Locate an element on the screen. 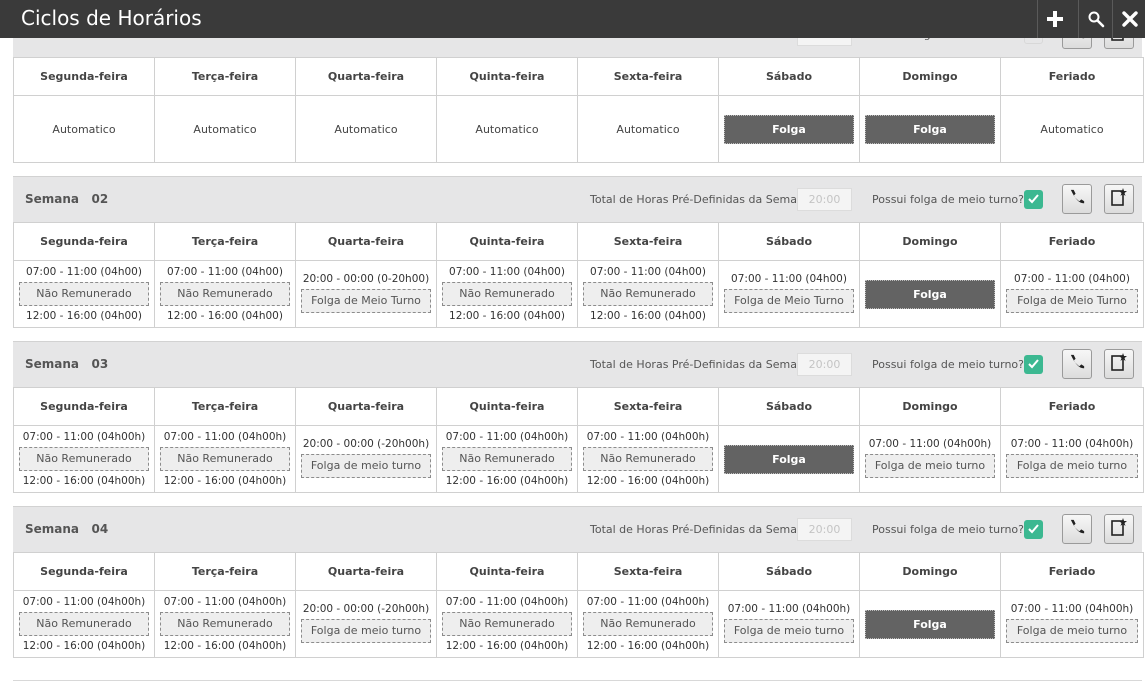 The image size is (1145, 682). add-button is located at coordinates (1054, 19).